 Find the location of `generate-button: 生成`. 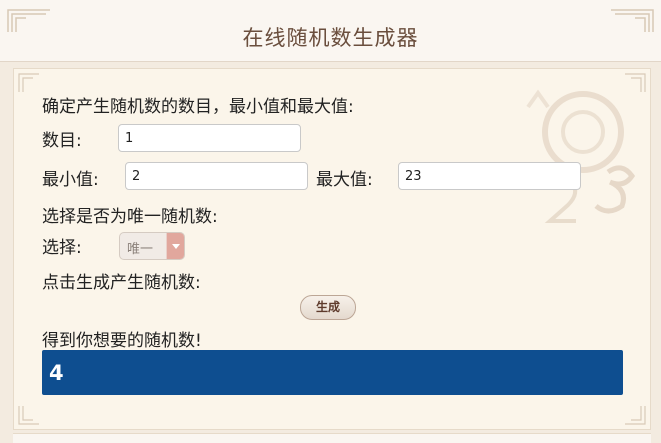

generate-button: 生成 is located at coordinates (328, 307).